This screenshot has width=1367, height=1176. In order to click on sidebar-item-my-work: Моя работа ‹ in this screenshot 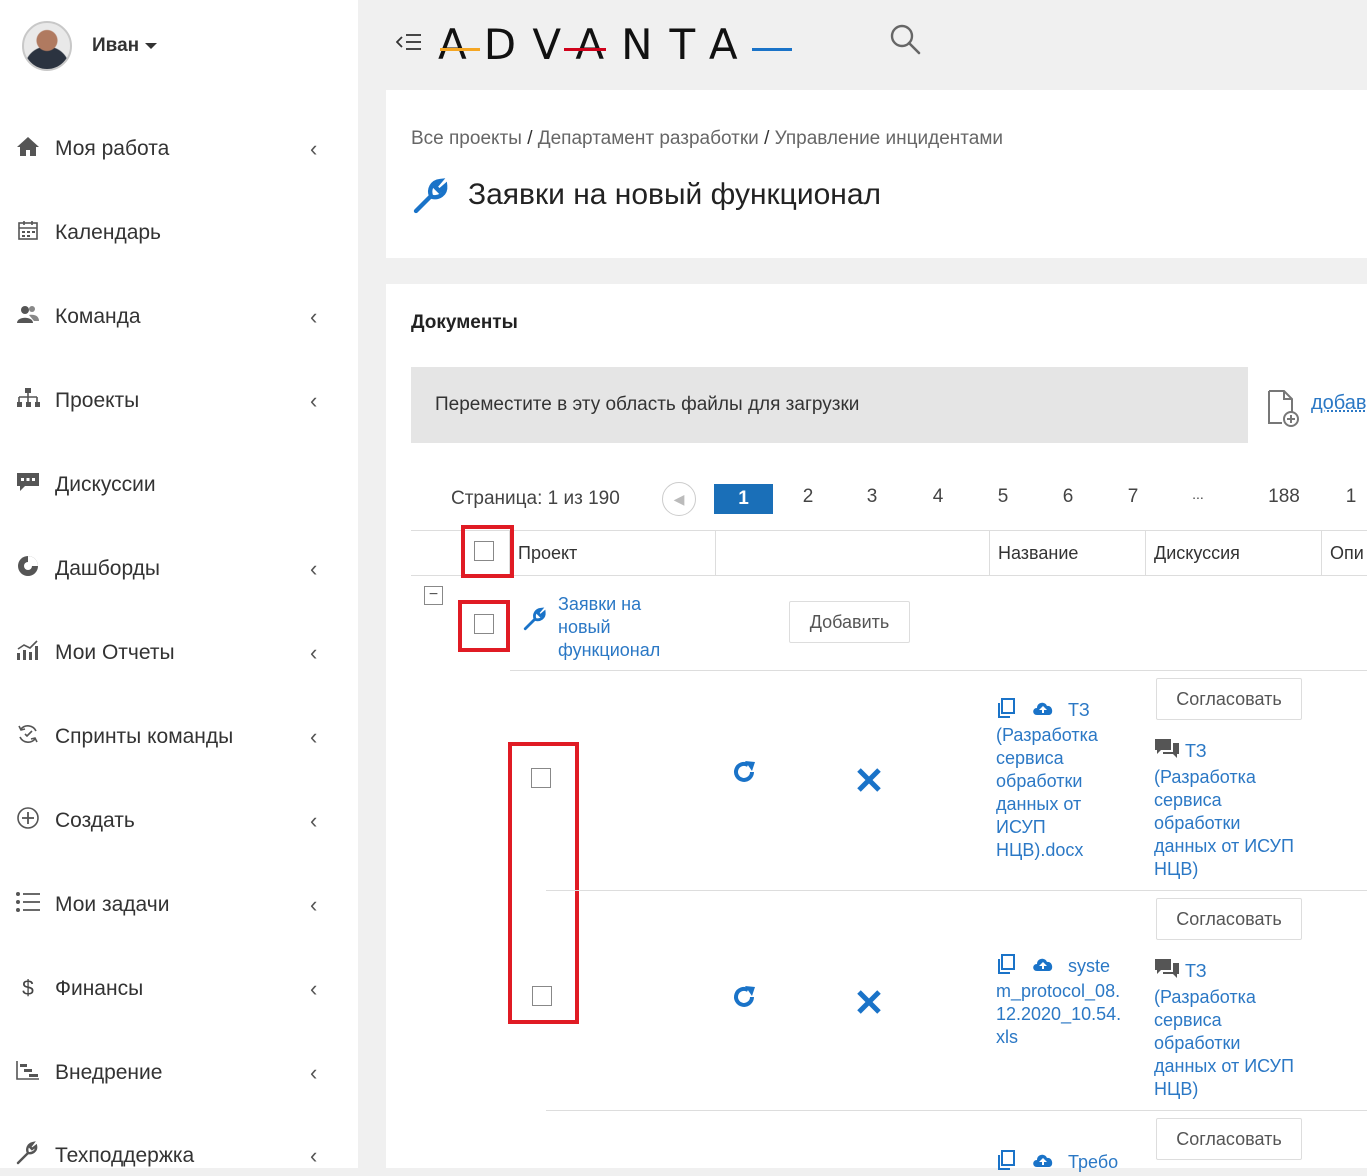, I will do `click(179, 149)`.